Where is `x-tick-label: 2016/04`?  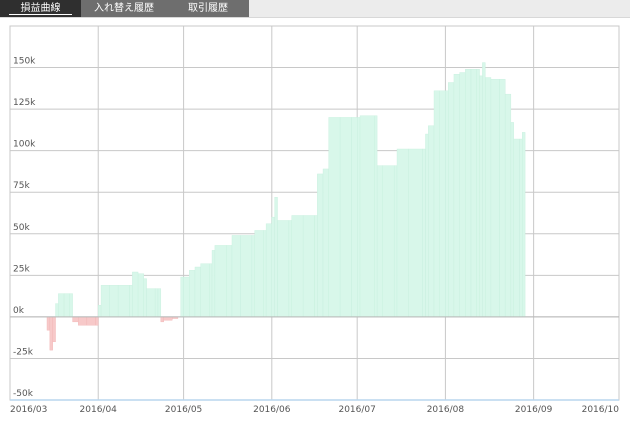
x-tick-label: 2016/04 is located at coordinates (99, 410).